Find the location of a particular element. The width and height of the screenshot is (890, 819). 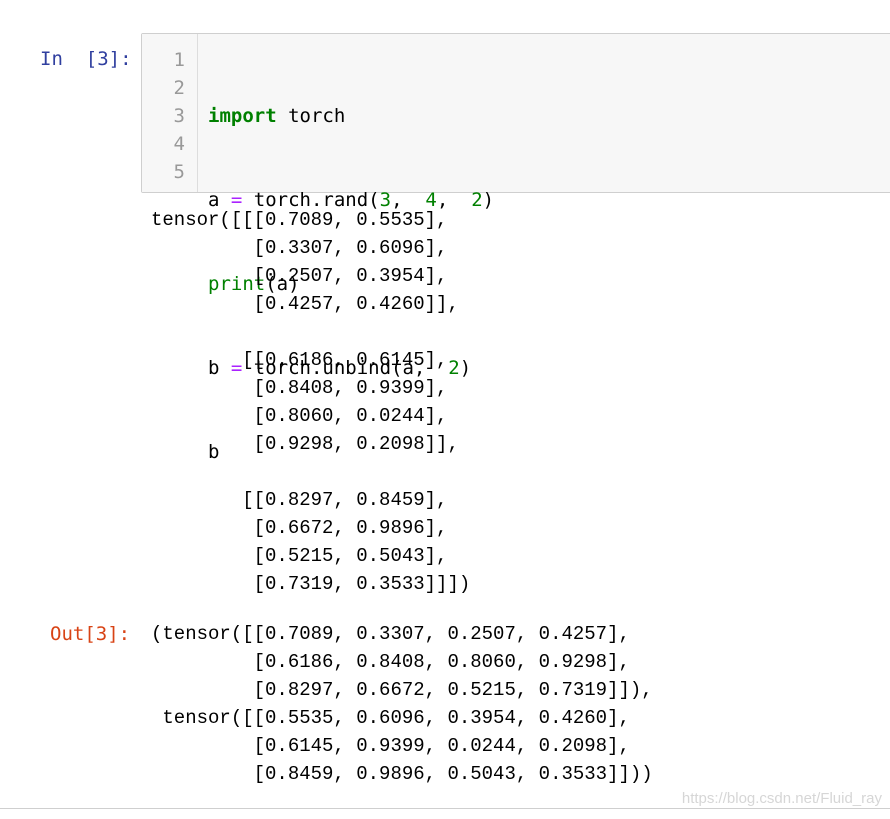

input-prompt: In [3]: is located at coordinates (86, 59).